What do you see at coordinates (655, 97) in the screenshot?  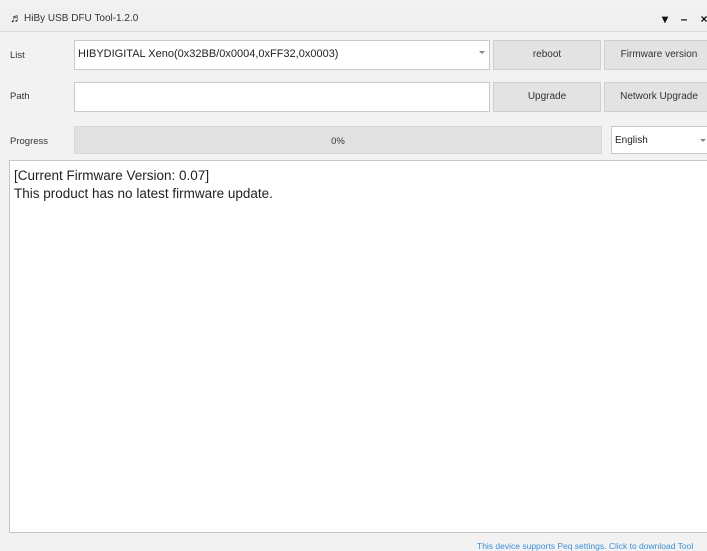 I see `network-upgrade-button: Network Upgrade` at bounding box center [655, 97].